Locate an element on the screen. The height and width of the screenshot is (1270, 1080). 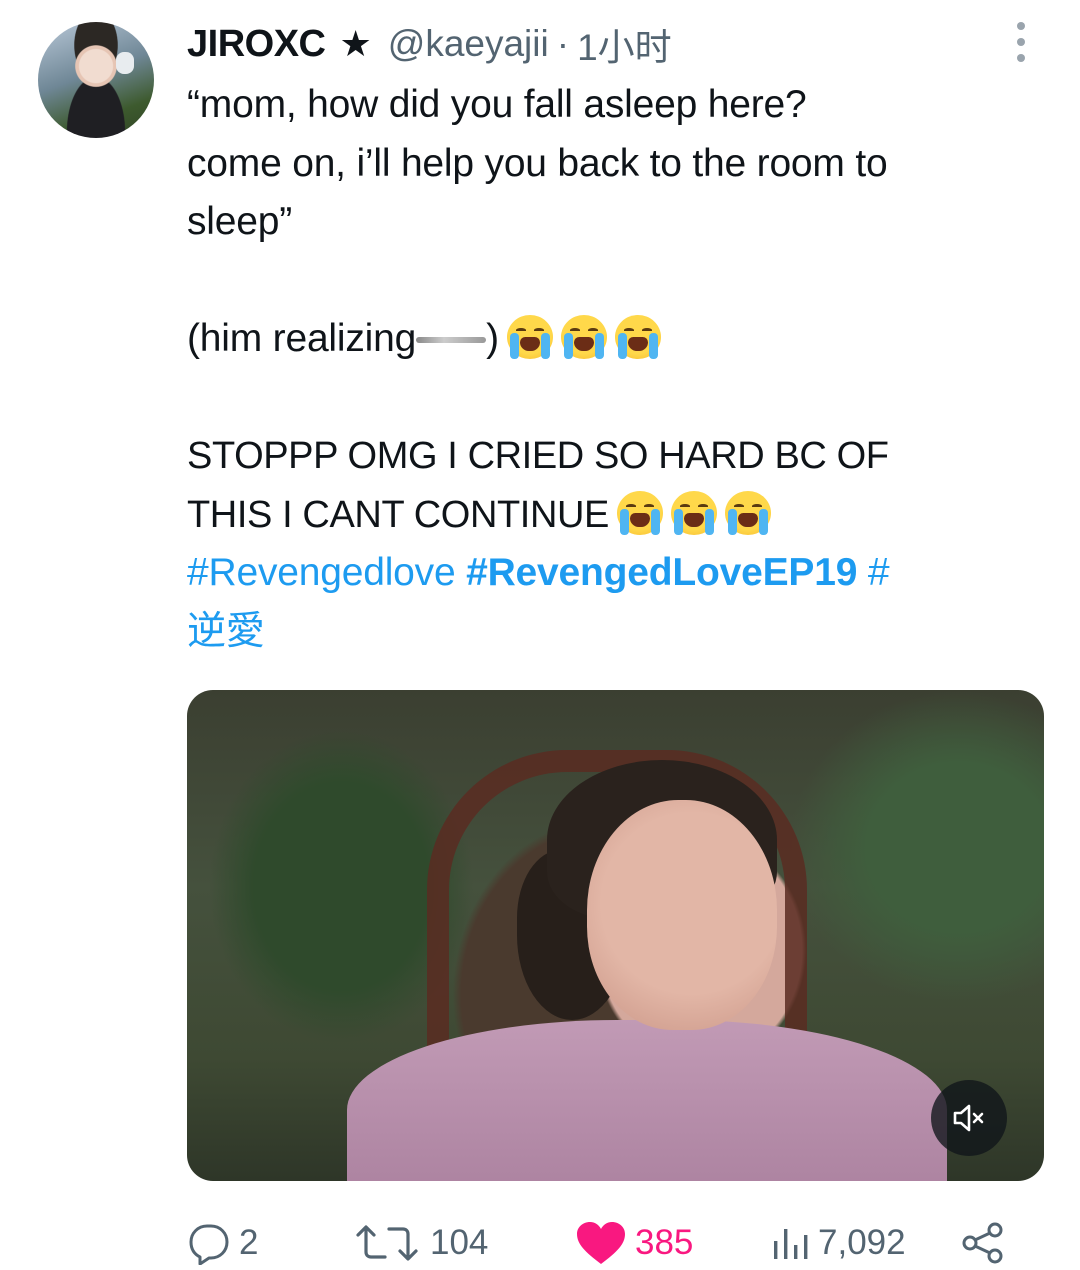
like-button: 385 is located at coordinates (634, 1241).